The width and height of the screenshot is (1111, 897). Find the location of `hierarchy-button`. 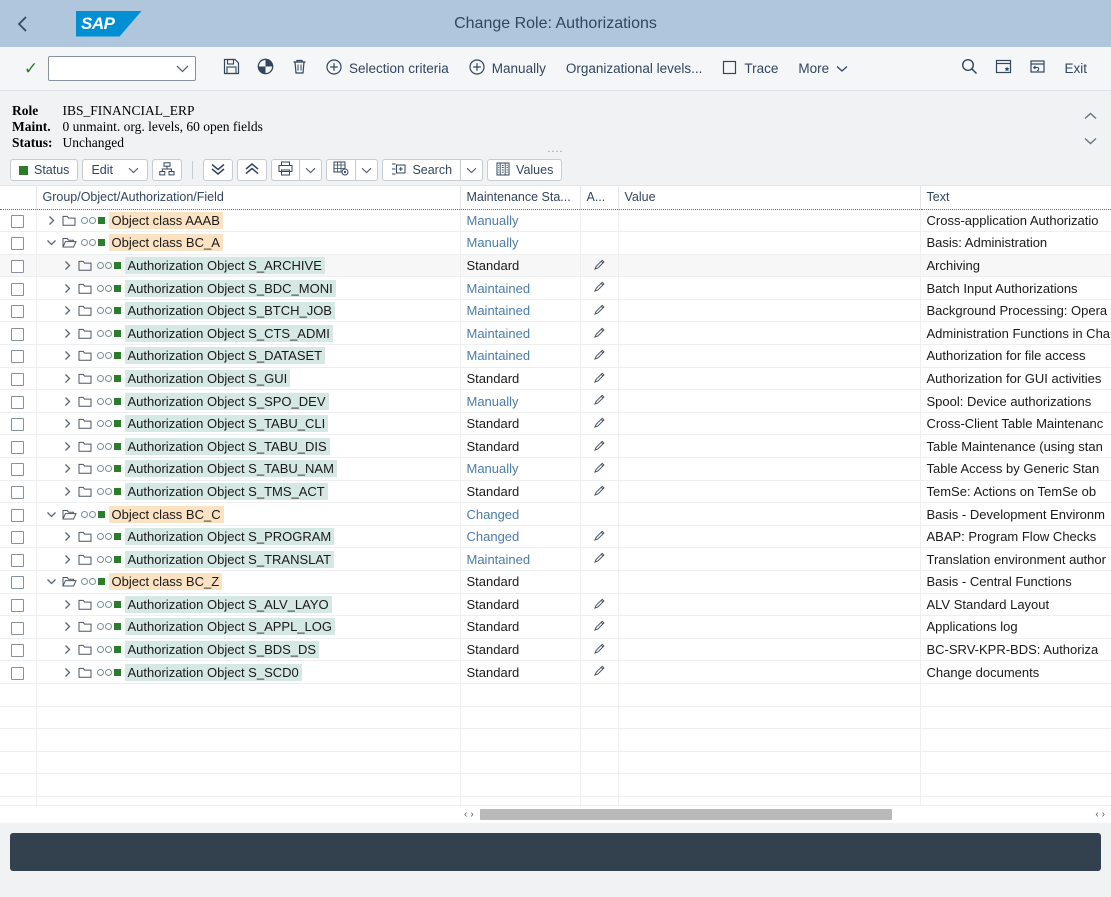

hierarchy-button is located at coordinates (167, 170).